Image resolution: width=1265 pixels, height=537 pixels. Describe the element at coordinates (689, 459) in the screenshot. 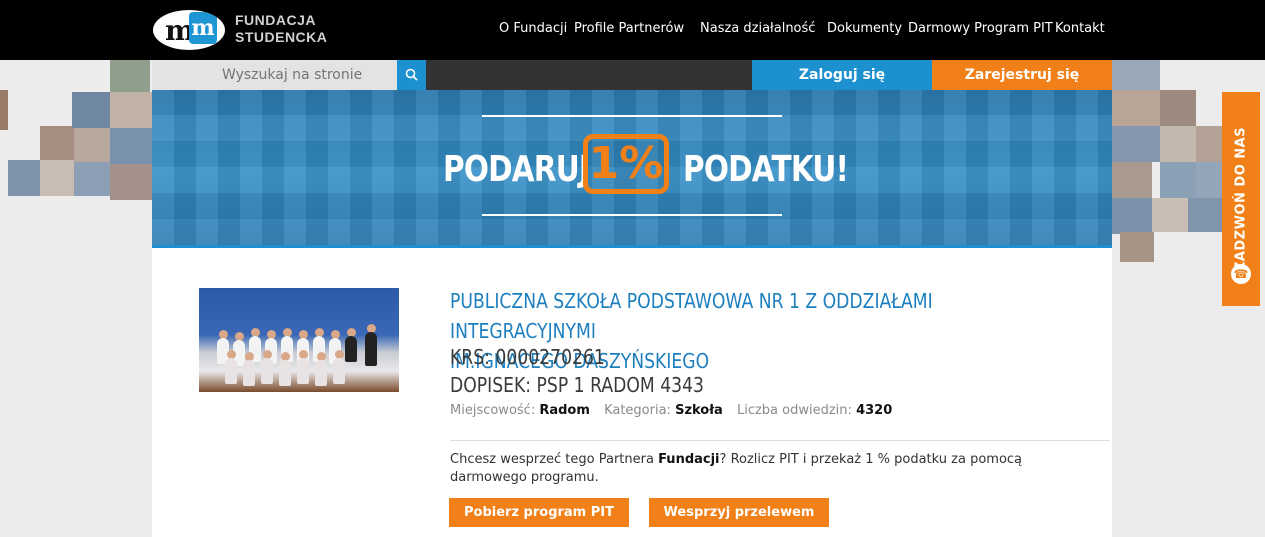

I see `support-text-bold: Fundacji` at that location.